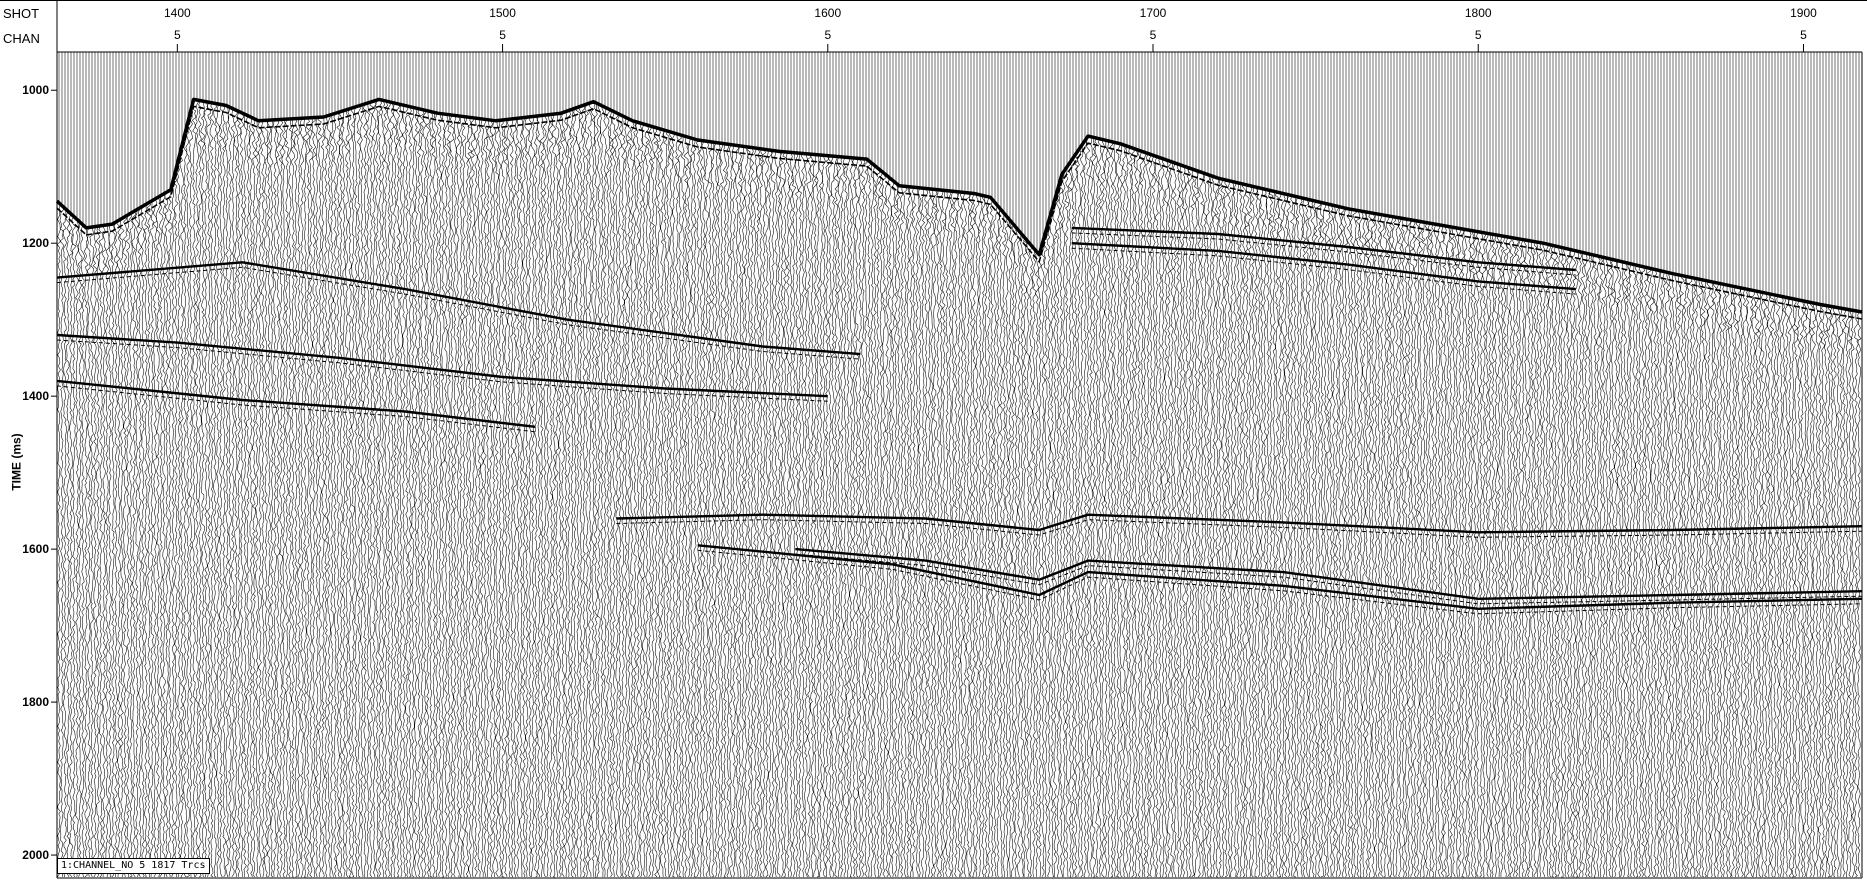  What do you see at coordinates (35, 549) in the screenshot?
I see `y-tick-label: 1600` at bounding box center [35, 549].